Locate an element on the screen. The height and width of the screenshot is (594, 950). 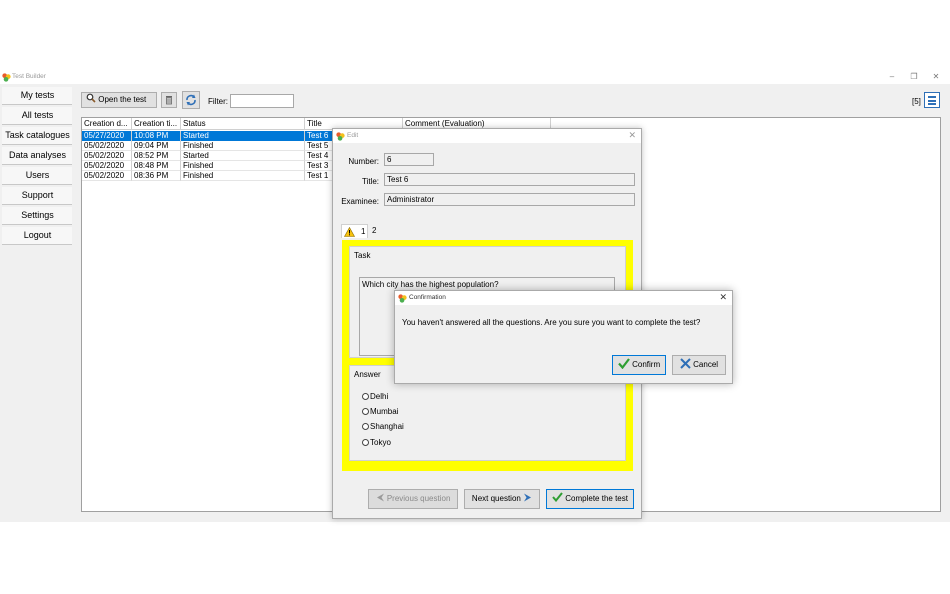
cell-creation-time: 08:36 PM is located at coordinates (156, 176).